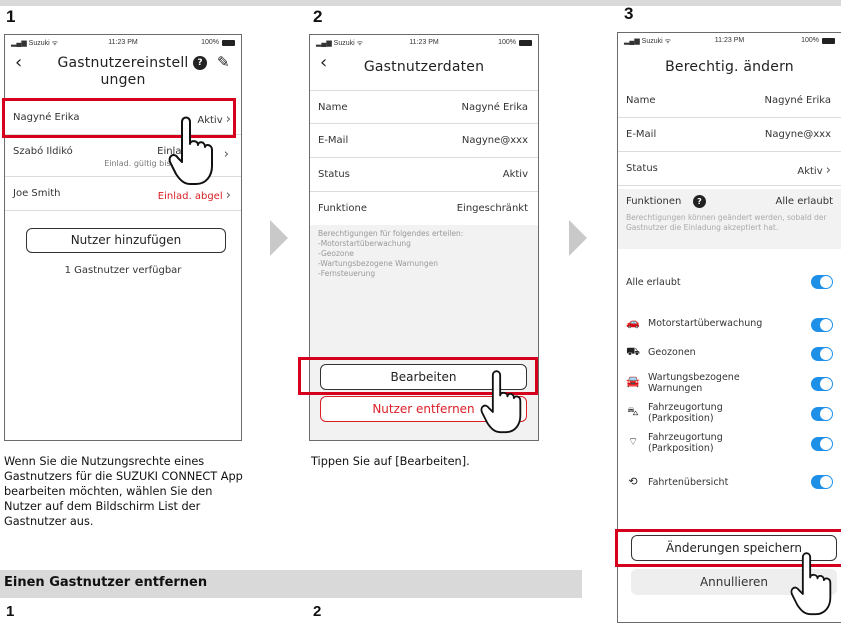 This screenshot has height=623, width=841. I want to click on section-step-number-1: 1, so click(10, 611).